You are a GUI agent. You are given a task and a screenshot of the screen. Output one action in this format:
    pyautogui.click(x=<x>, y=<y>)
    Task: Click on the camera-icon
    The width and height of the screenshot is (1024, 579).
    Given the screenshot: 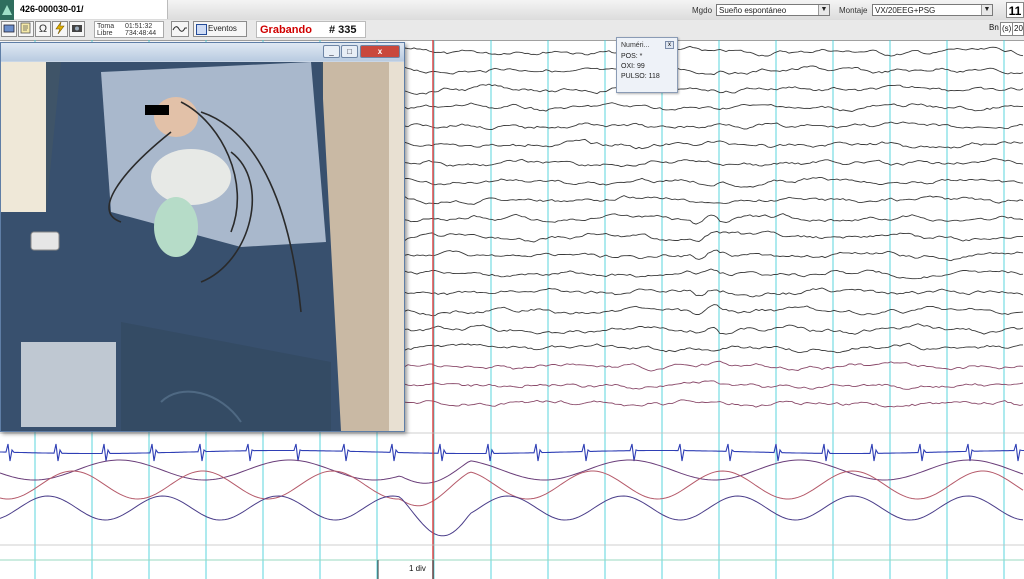 What is the action you would take?
    pyautogui.click(x=77, y=28)
    